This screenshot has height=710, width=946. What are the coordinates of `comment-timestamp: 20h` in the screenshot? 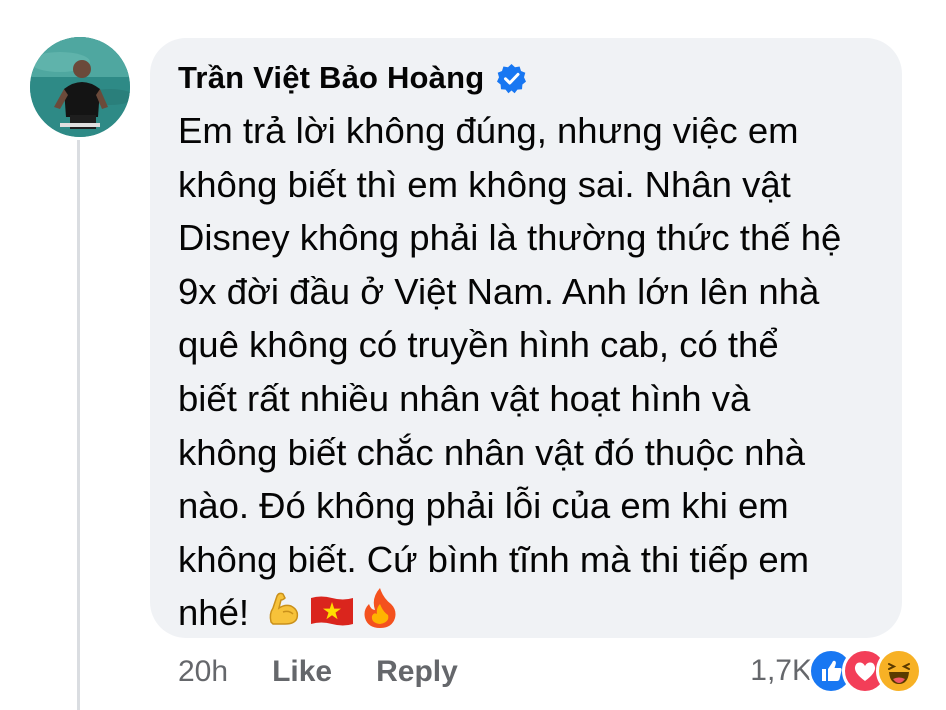 It's located at (203, 672).